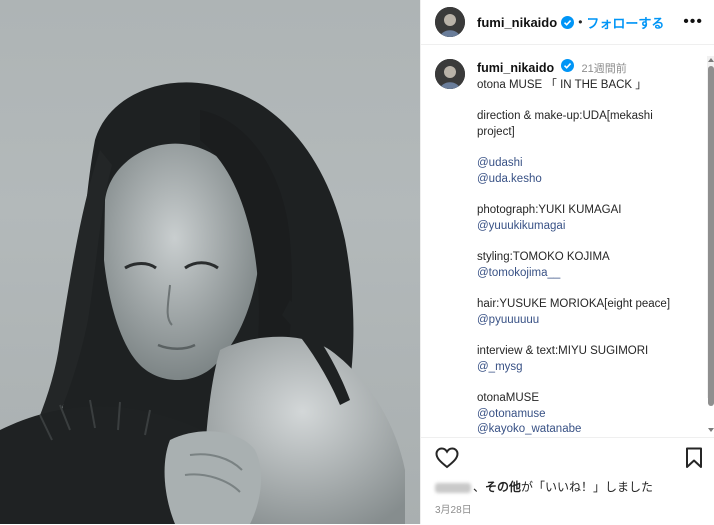 The width and height of the screenshot is (714, 525). What do you see at coordinates (693, 22) in the screenshot?
I see `more-options-icon: •••` at bounding box center [693, 22].